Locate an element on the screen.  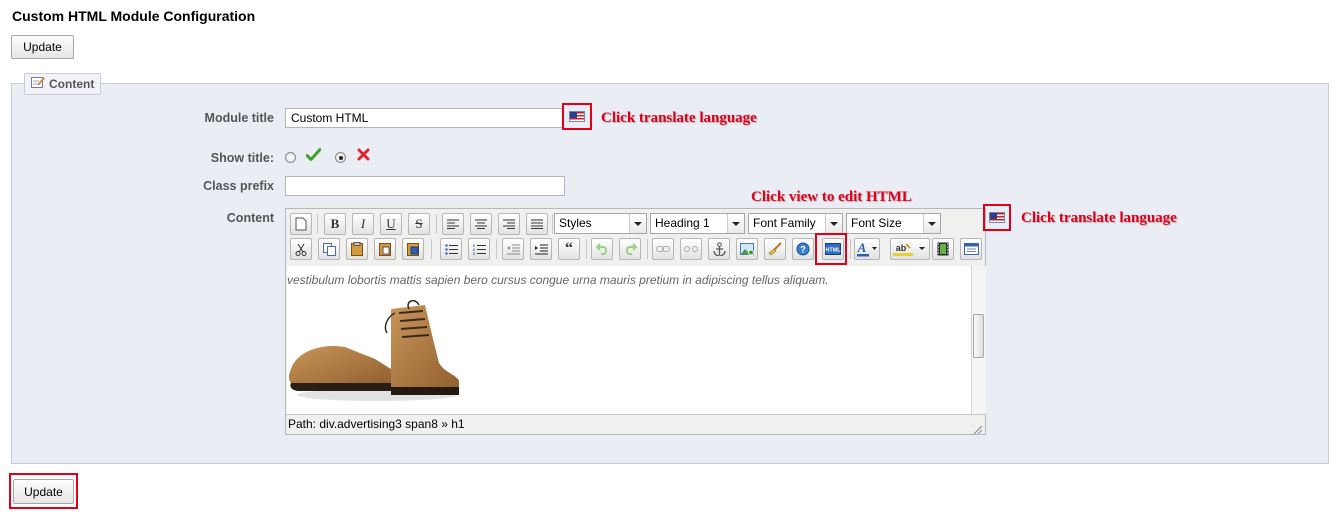
content-legend: Content is located at coordinates (63, 84).